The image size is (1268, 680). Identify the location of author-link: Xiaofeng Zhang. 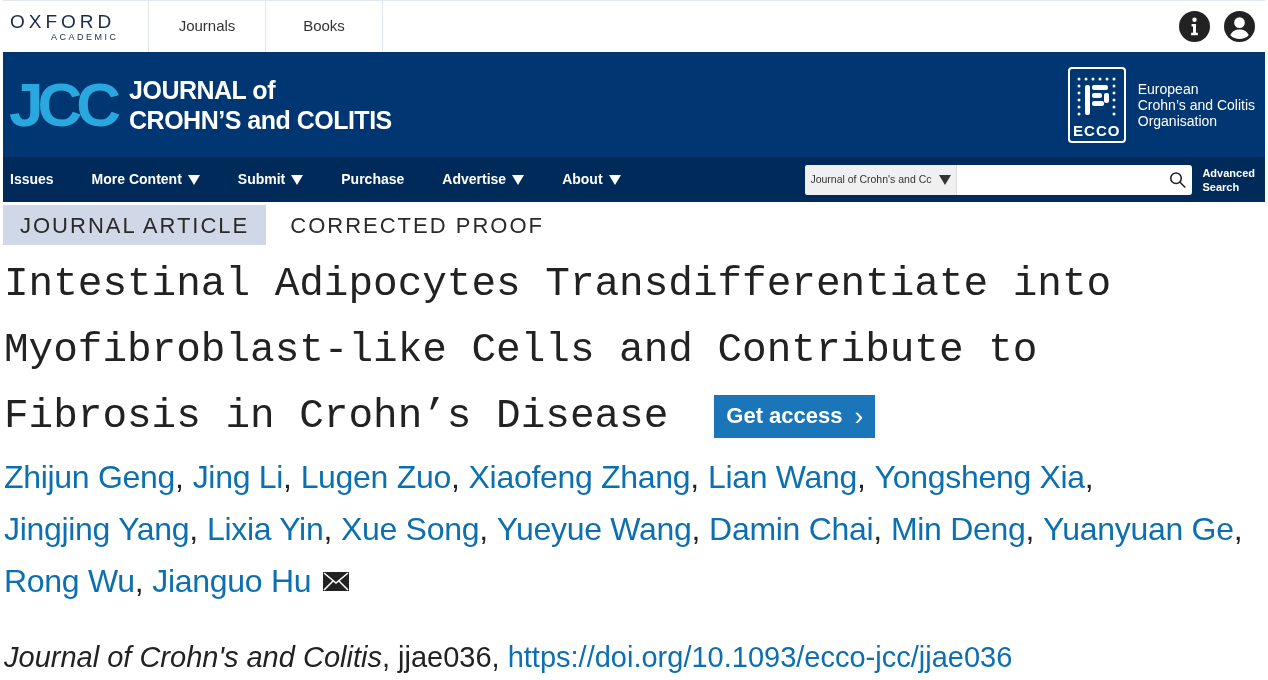
(579, 477).